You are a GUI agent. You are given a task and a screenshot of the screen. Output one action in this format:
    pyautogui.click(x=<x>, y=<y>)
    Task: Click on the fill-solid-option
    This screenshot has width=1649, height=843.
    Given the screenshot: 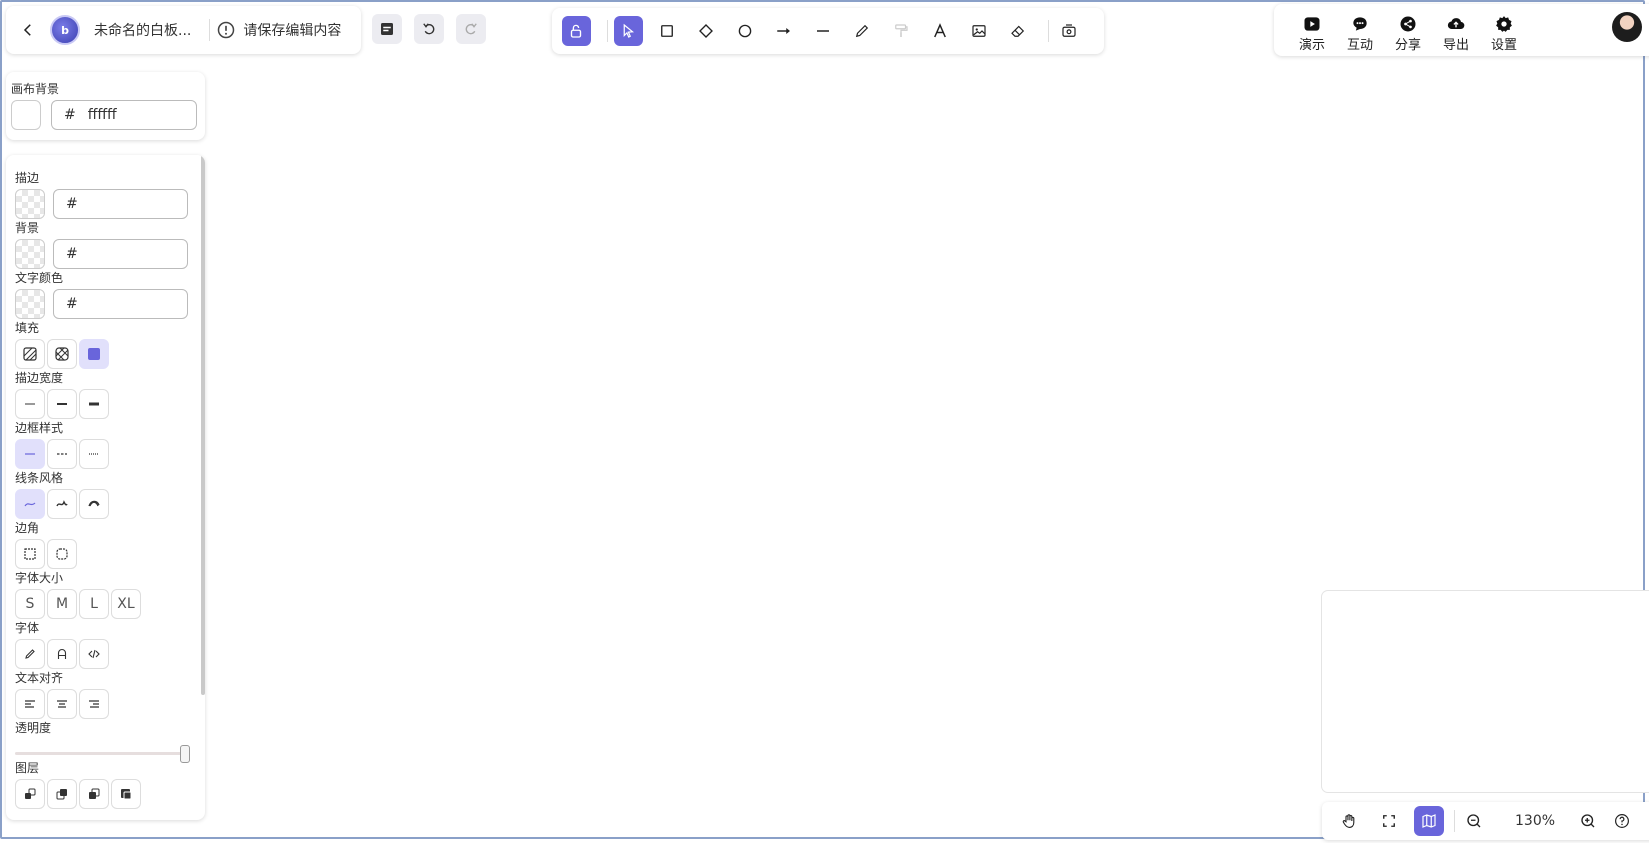 What is the action you would take?
    pyautogui.click(x=94, y=354)
    